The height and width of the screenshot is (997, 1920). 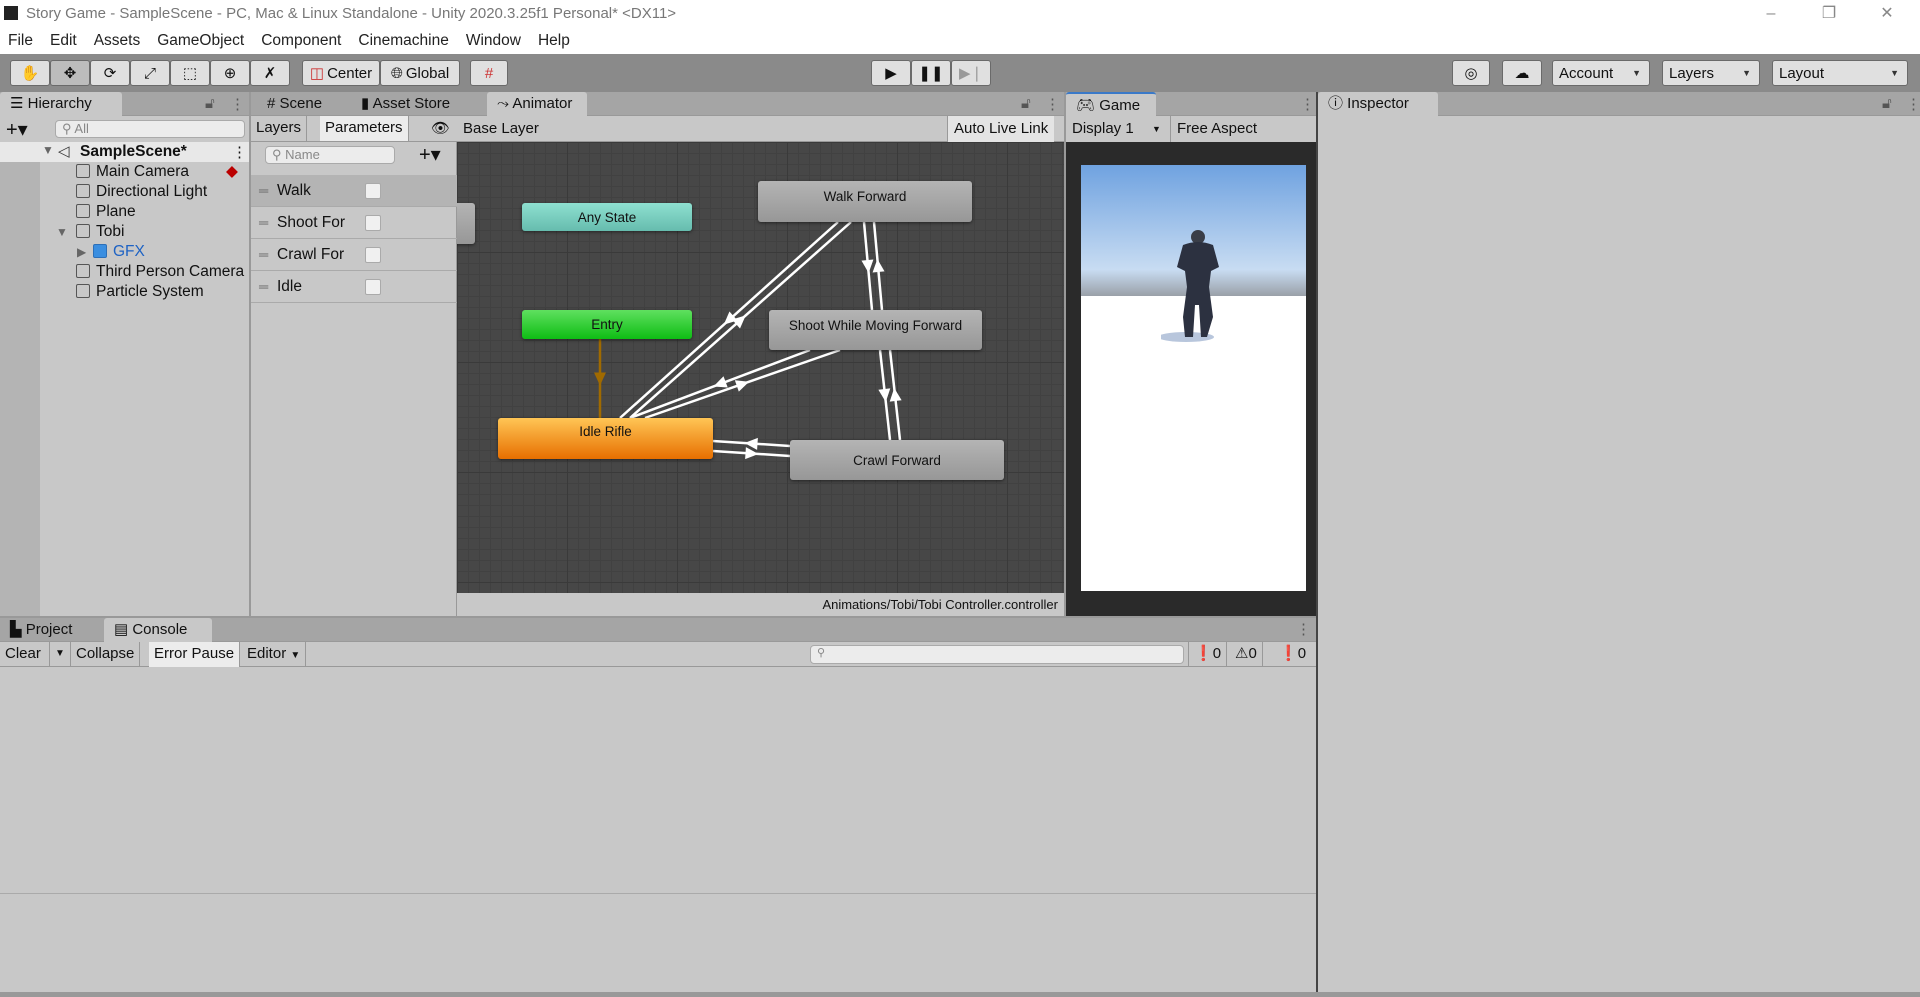 I want to click on state-shoot-while-moving-forward: Shoot While Moving Forward, so click(x=875, y=330).